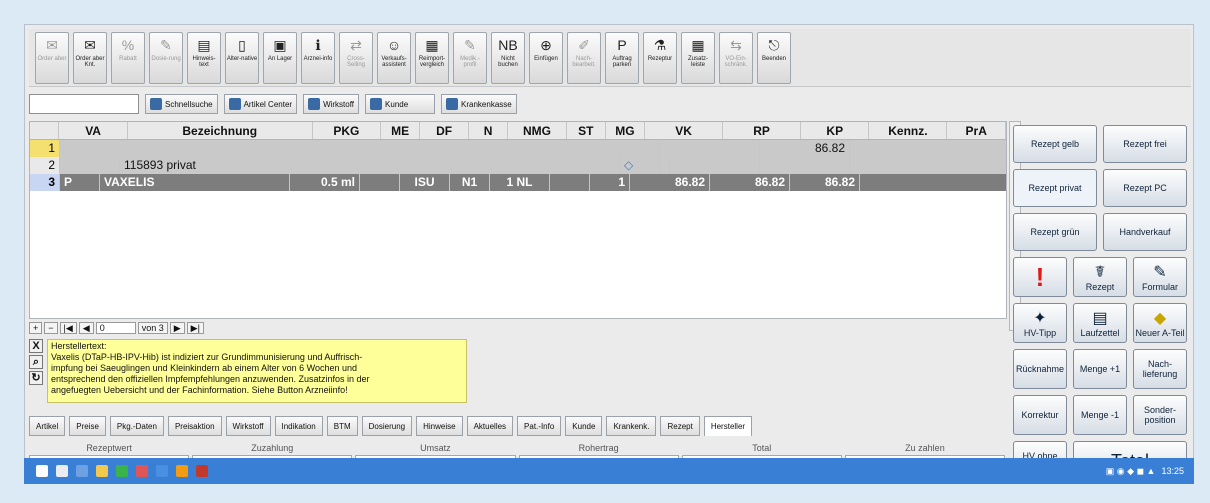  I want to click on menge-minus-button: Menge -1, so click(1100, 415).